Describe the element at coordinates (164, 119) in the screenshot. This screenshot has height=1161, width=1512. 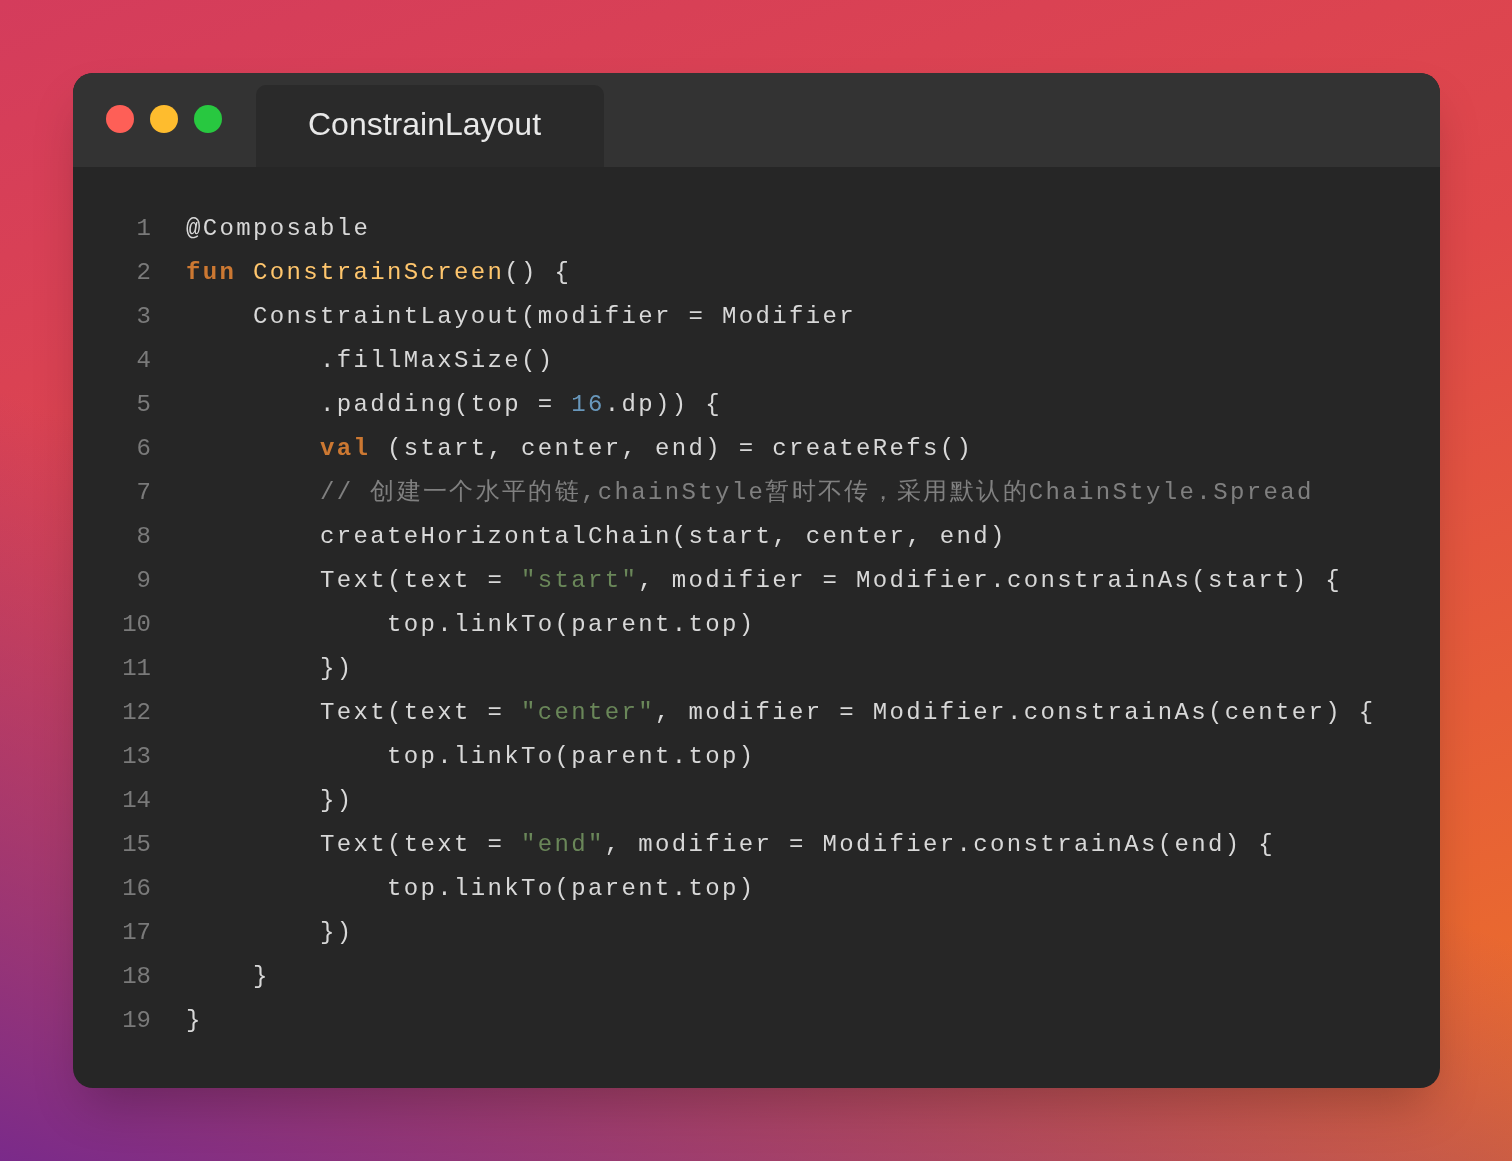
I see `minimize-icon` at that location.